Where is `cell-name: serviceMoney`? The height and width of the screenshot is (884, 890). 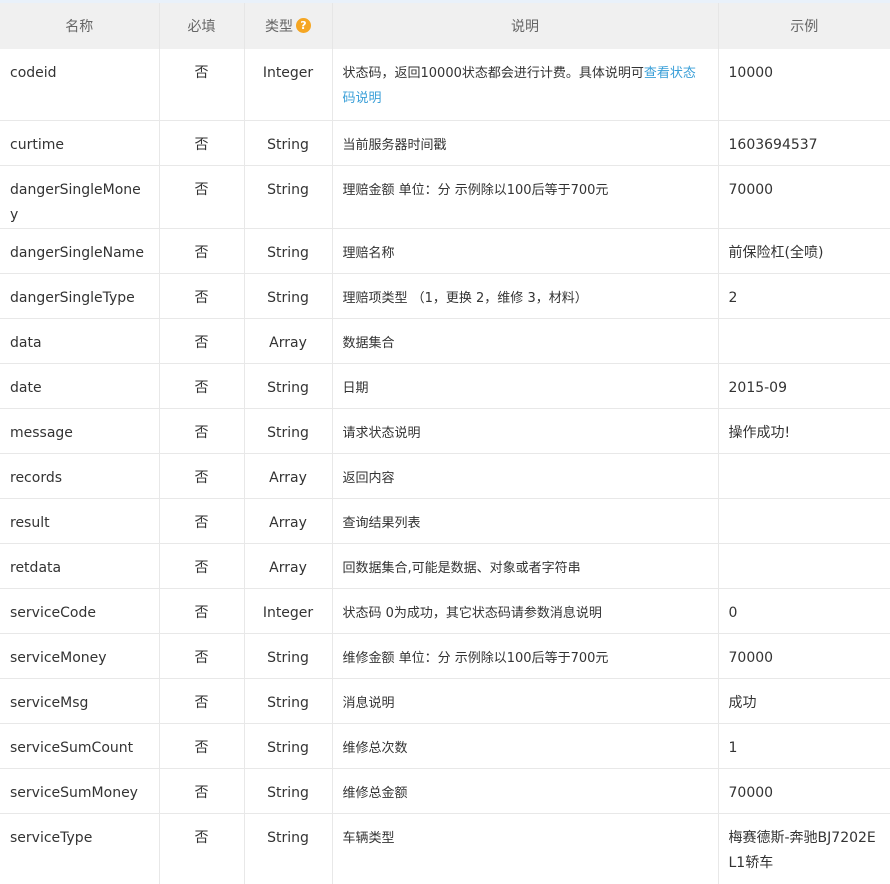
cell-name: serviceMoney is located at coordinates (80, 656).